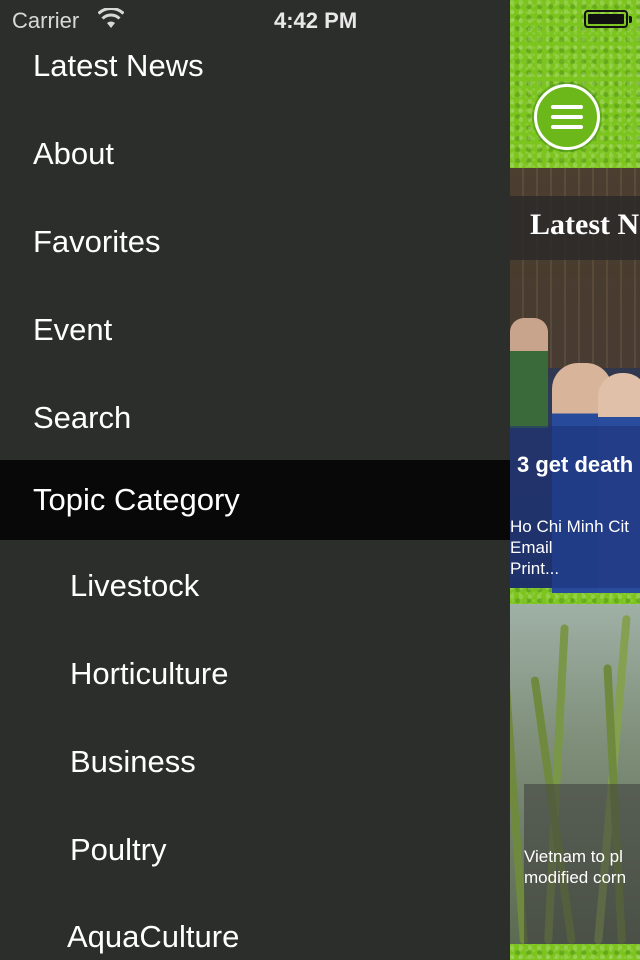 Image resolution: width=640 pixels, height=960 pixels. I want to click on section-title: Latest N, so click(585, 224).